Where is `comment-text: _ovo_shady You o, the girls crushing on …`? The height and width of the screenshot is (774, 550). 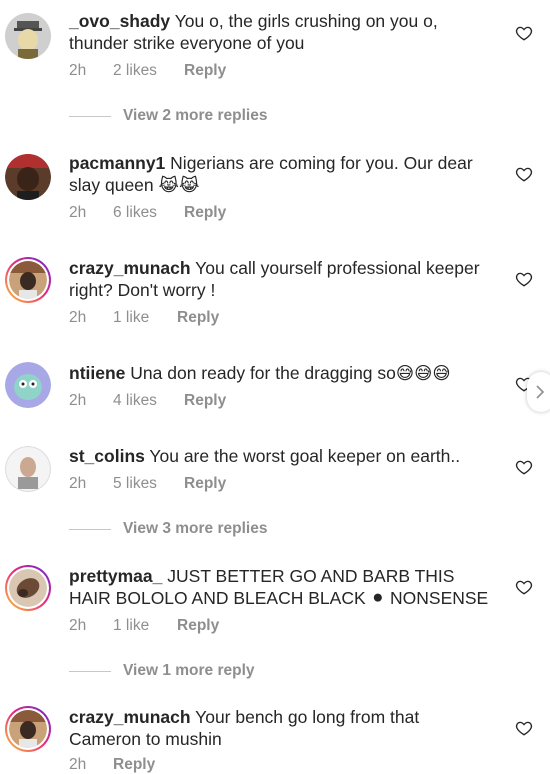 comment-text: _ovo_shady You o, the girls crushing on … is located at coordinates (279, 32).